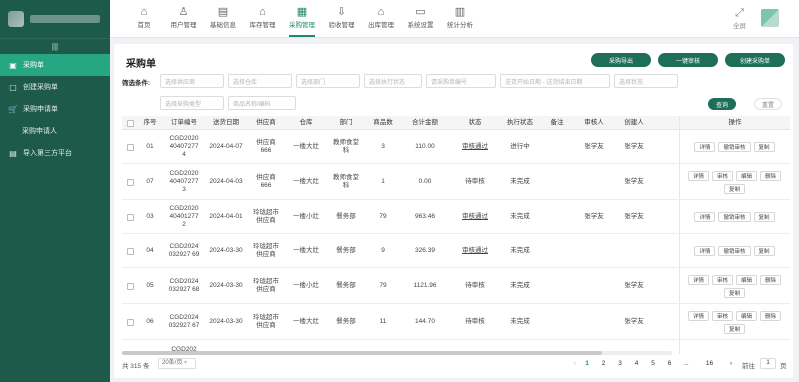 The image size is (799, 382). I want to click on nav-item-4: ▦ 采购管理, so click(302, 21).